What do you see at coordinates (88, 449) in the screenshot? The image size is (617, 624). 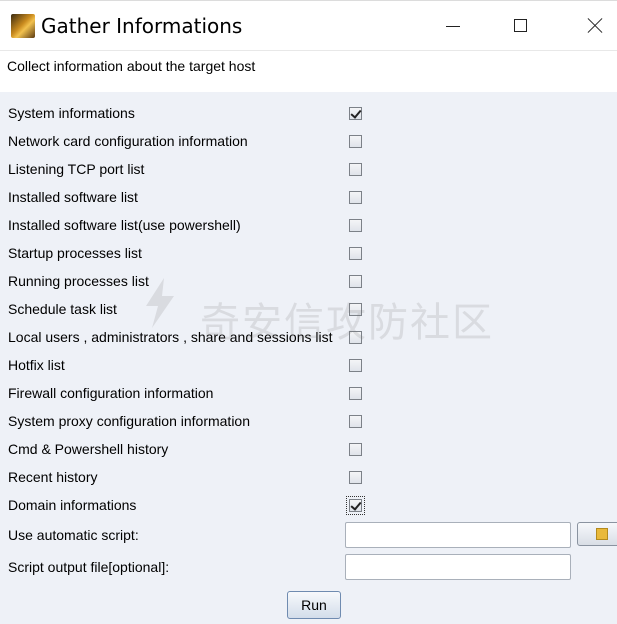 I see `option-label: Cmd & Powershell history` at bounding box center [88, 449].